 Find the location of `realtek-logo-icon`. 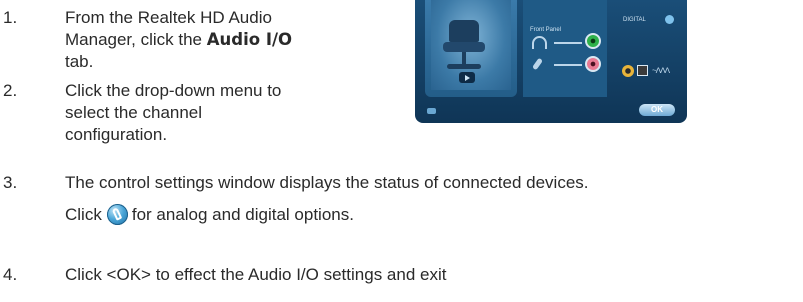

realtek-logo-icon is located at coordinates (431, 111).